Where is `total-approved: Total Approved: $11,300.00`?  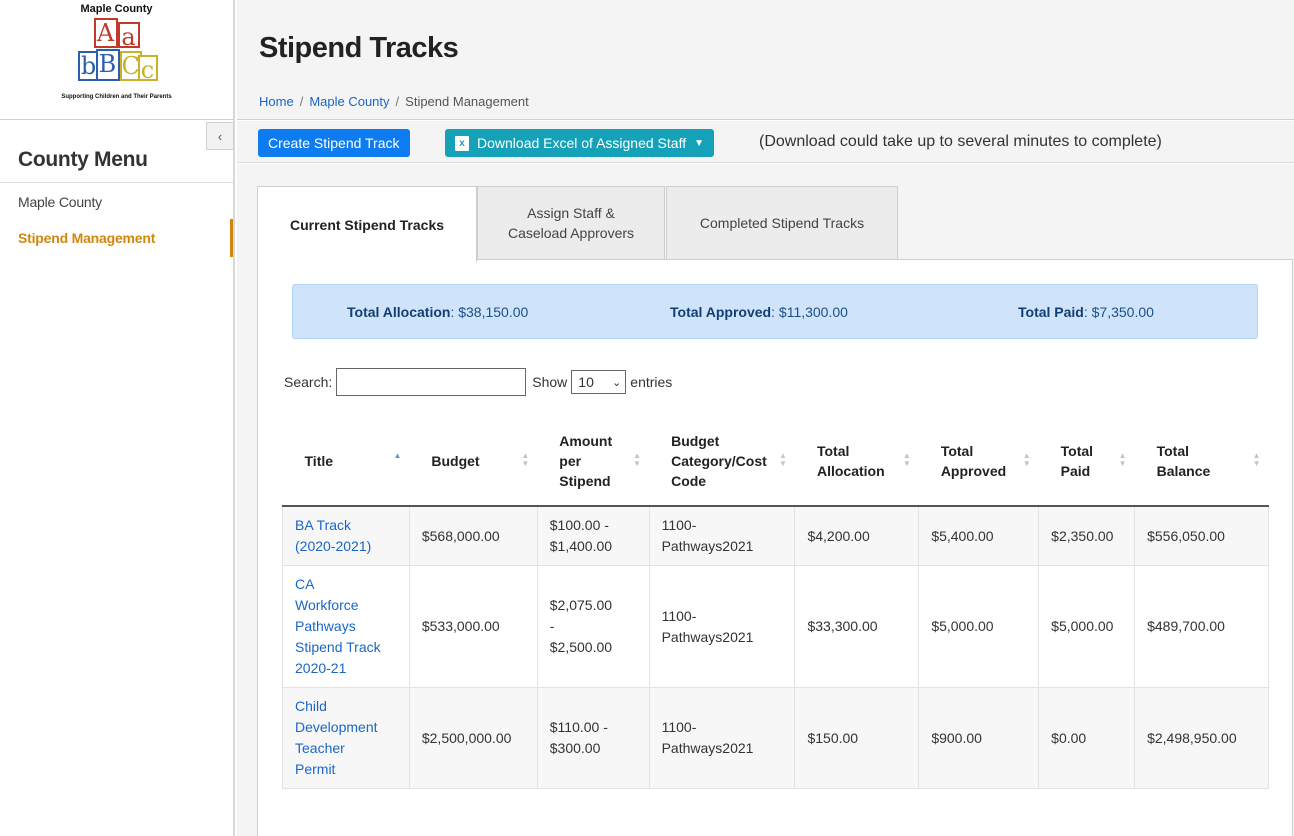 total-approved: Total Approved: $11,300.00 is located at coordinates (759, 312).